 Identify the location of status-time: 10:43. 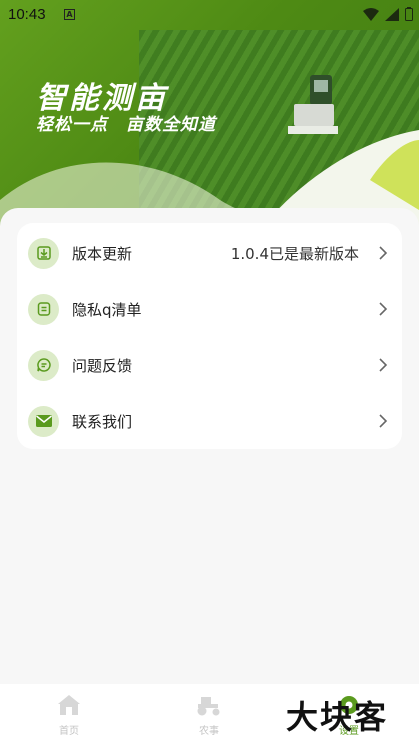
(27, 14).